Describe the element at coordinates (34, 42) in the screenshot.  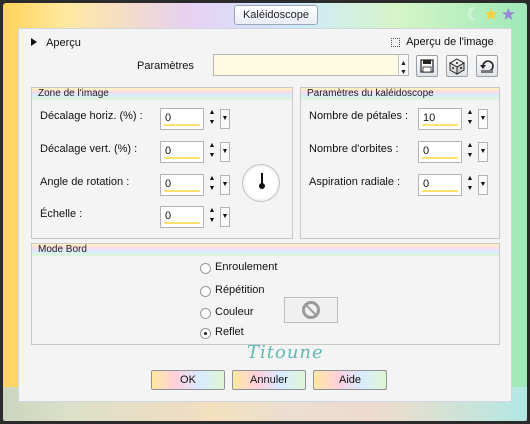
I see `expand-triangle-icon` at that location.